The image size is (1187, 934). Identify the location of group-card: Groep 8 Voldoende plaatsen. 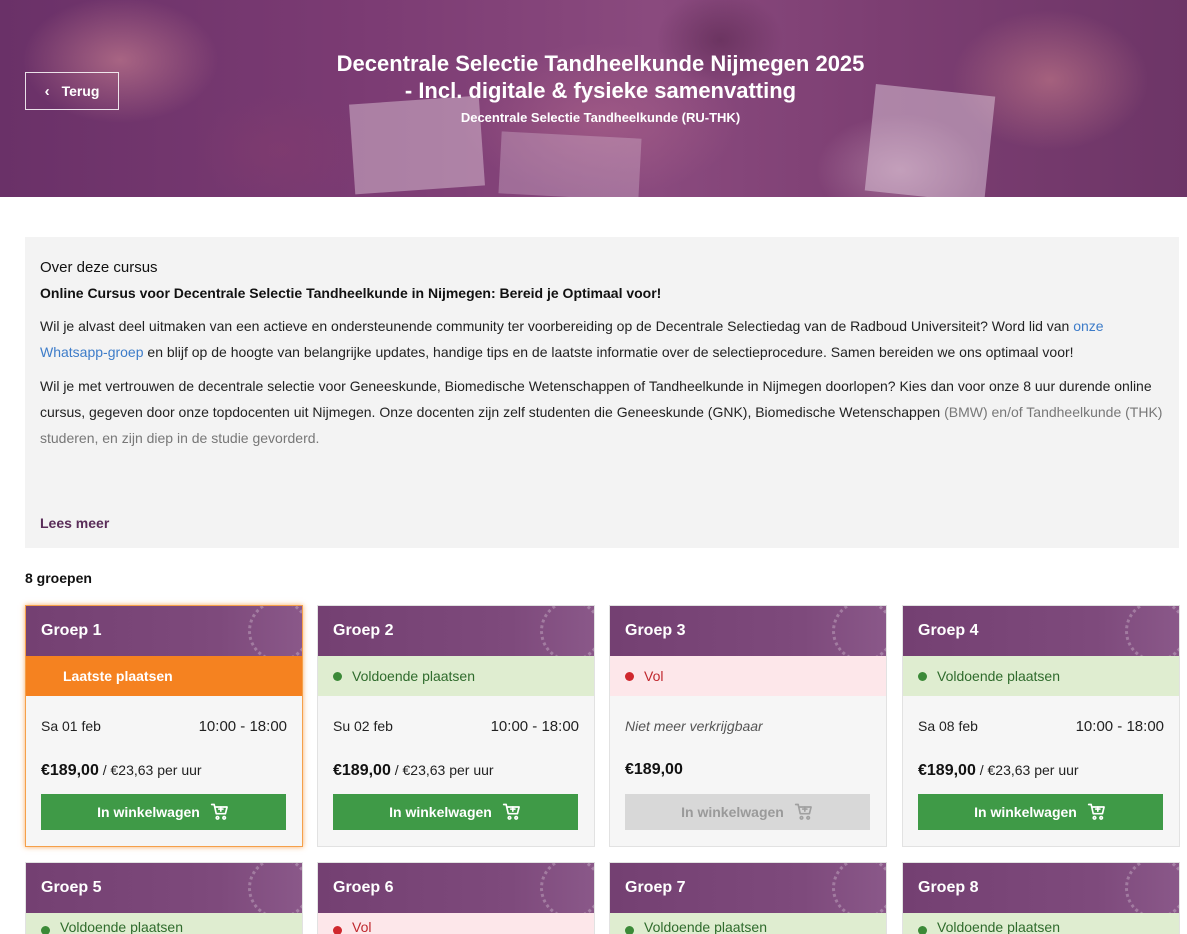
(1041, 898).